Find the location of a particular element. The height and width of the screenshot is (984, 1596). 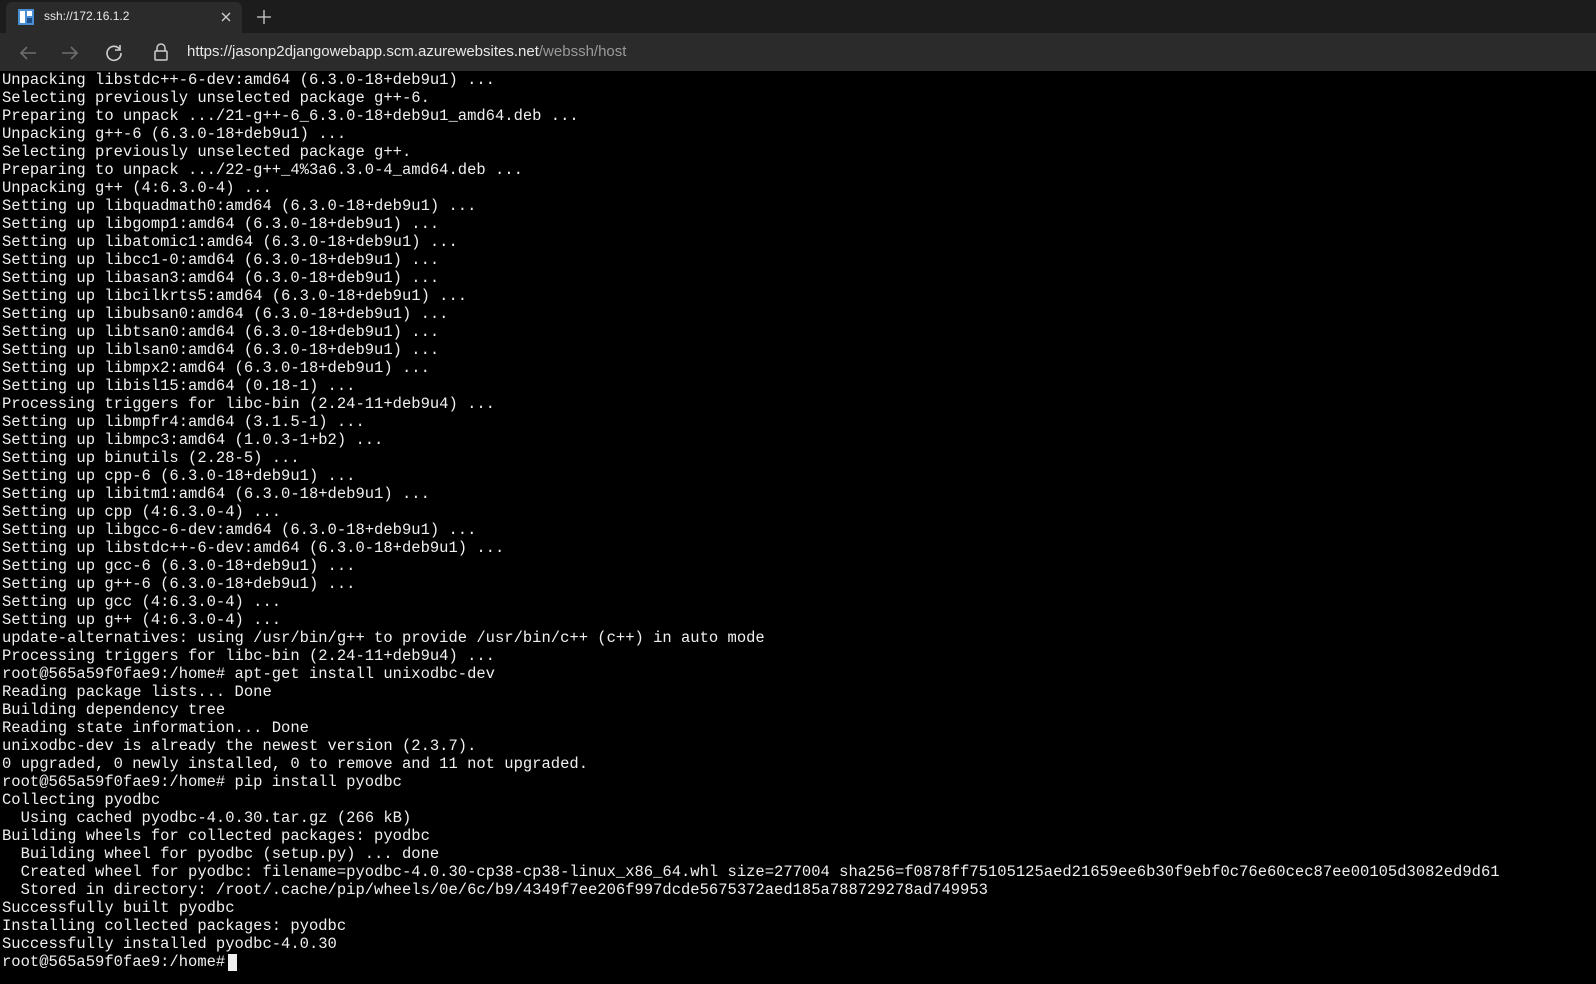

forward-icon is located at coordinates (70, 53).